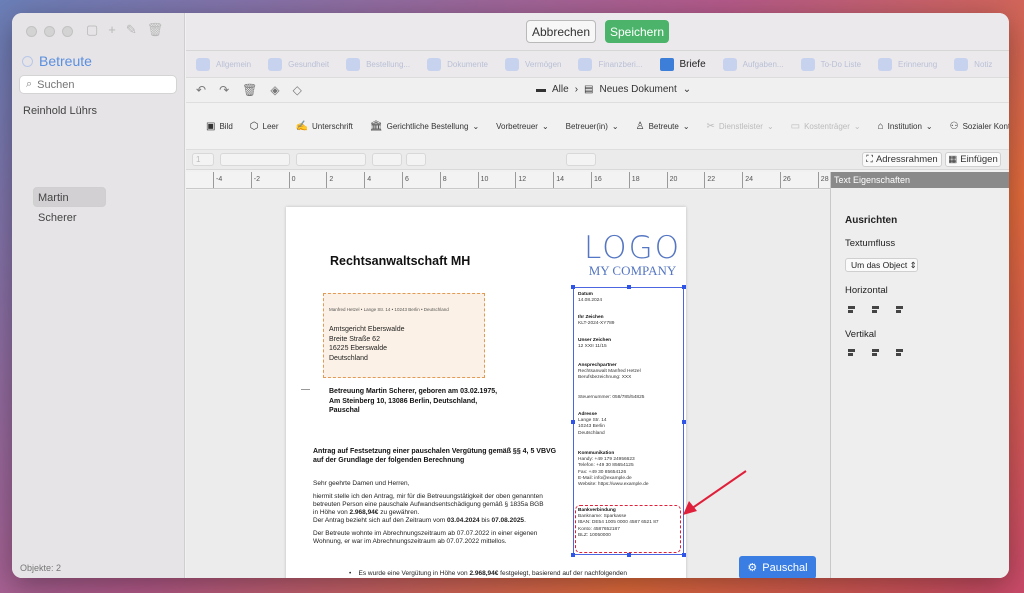  I want to click on date-from: 03.04.2024, so click(463, 520).